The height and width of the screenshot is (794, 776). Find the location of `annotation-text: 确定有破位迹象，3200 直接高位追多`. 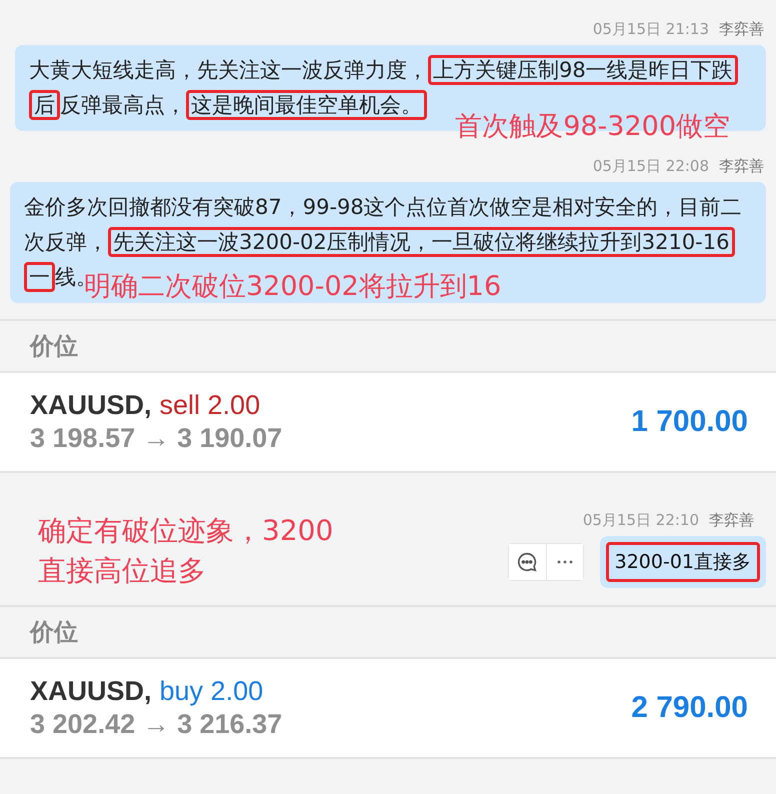

annotation-text: 确定有破位迹象，3200 直接高位追多 is located at coordinates (186, 551).